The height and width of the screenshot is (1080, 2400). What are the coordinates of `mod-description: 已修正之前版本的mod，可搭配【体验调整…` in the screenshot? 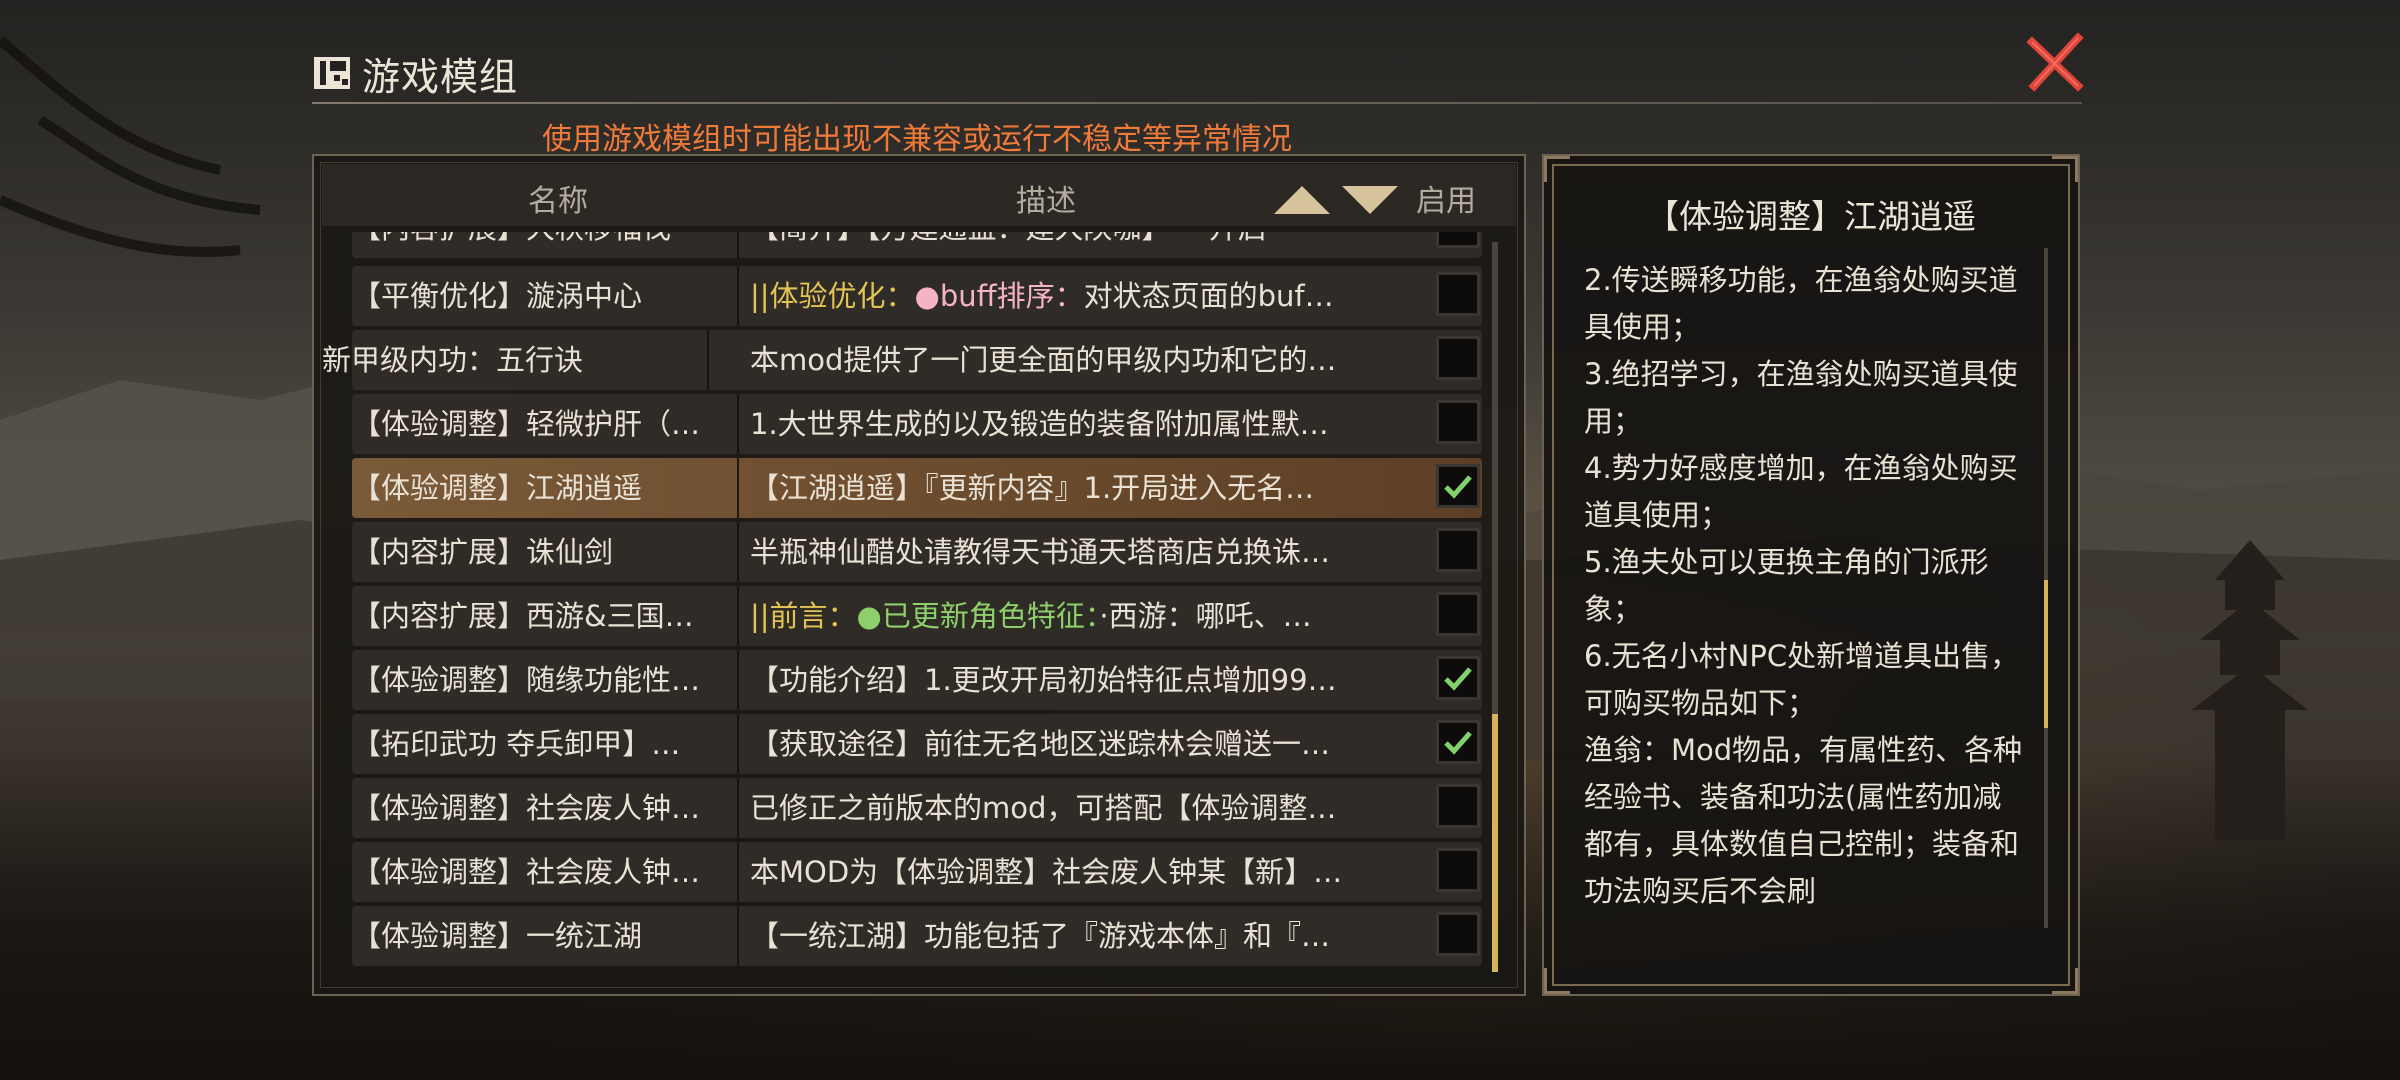 It's located at (1043, 808).